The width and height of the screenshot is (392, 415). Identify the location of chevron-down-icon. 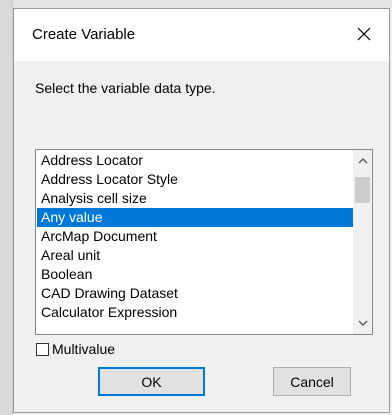
(362, 323).